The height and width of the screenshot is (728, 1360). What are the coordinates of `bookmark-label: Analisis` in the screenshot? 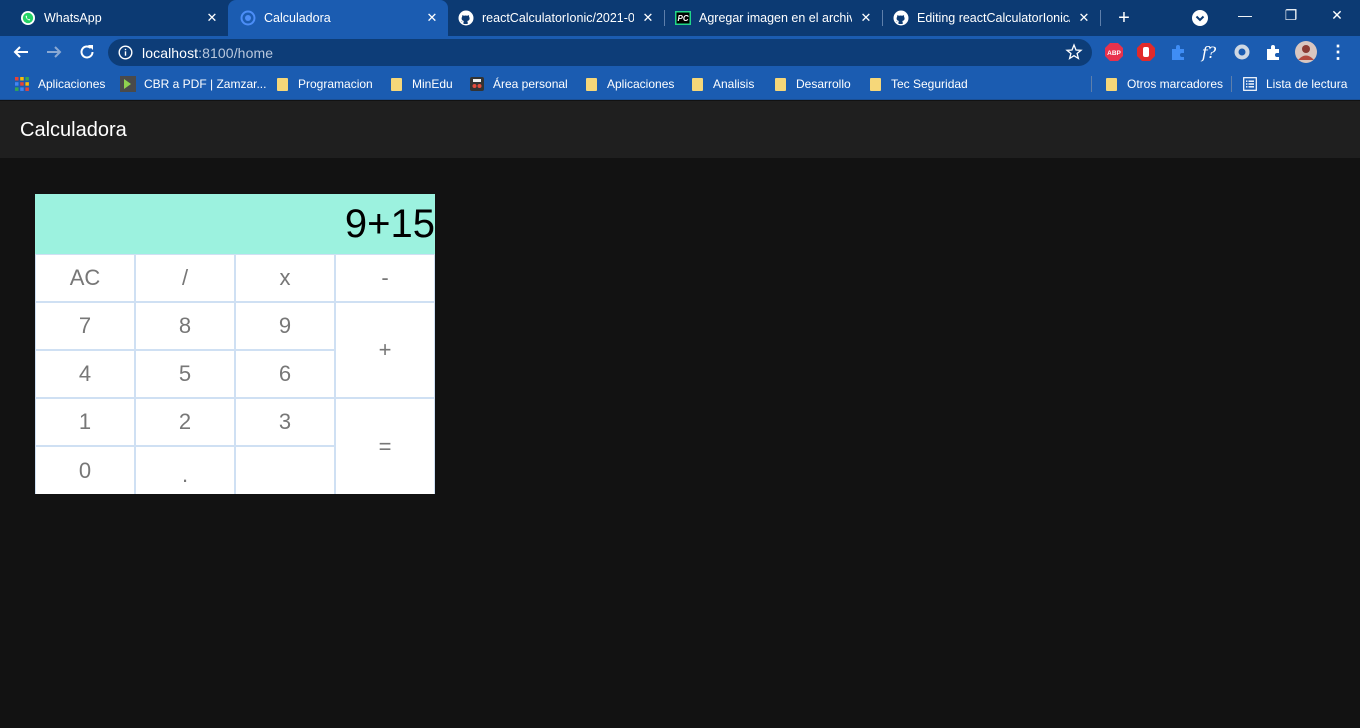 It's located at (734, 84).